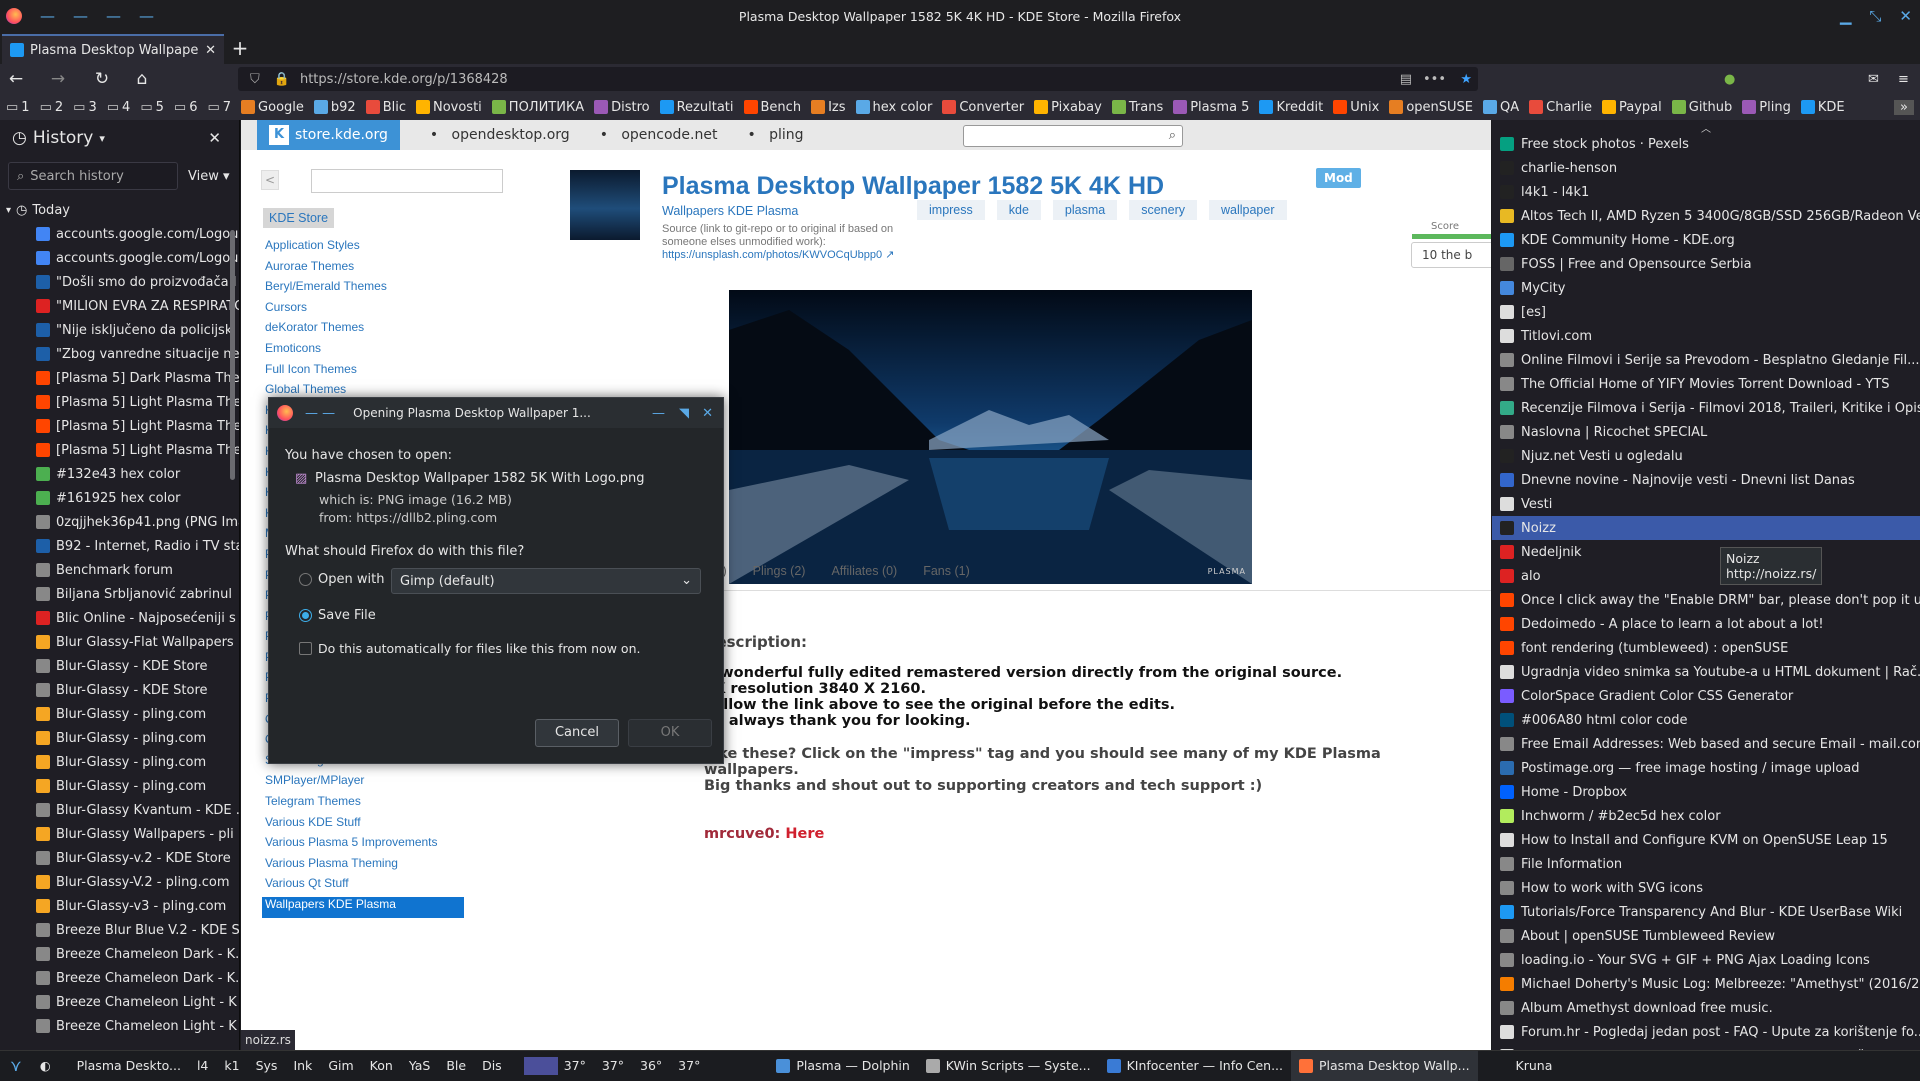  What do you see at coordinates (775, 135) in the screenshot?
I see `topbar-link-pling: • pling` at bounding box center [775, 135].